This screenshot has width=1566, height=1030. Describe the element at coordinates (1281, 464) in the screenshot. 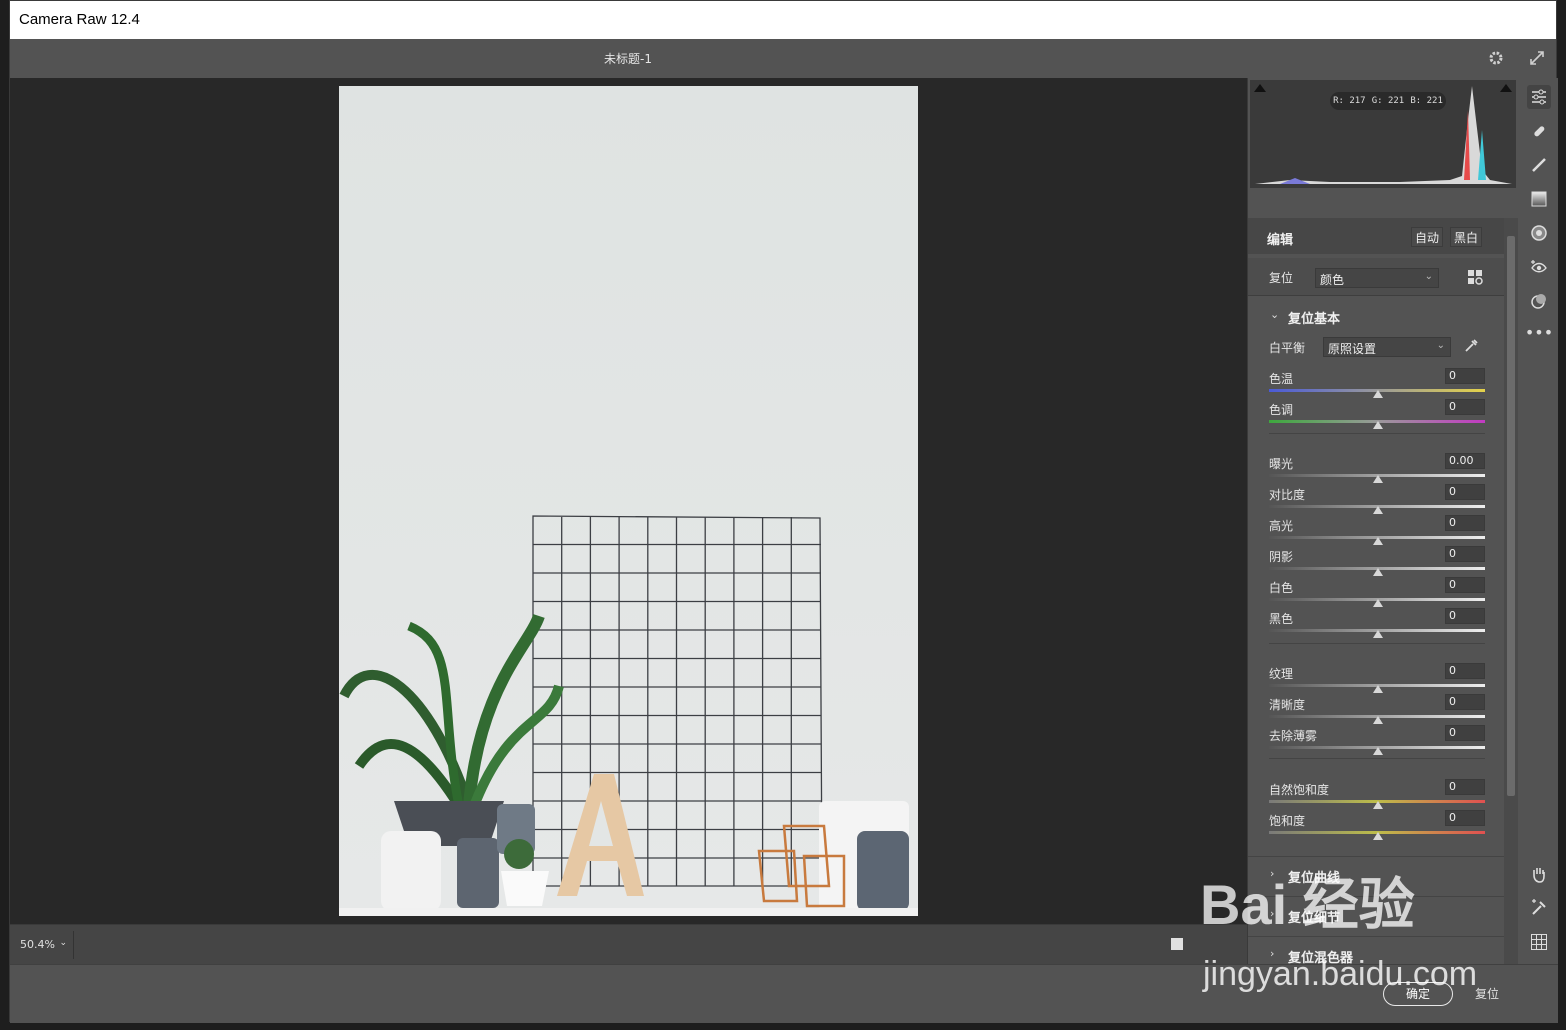

I see `slider-label: 曝光` at that location.